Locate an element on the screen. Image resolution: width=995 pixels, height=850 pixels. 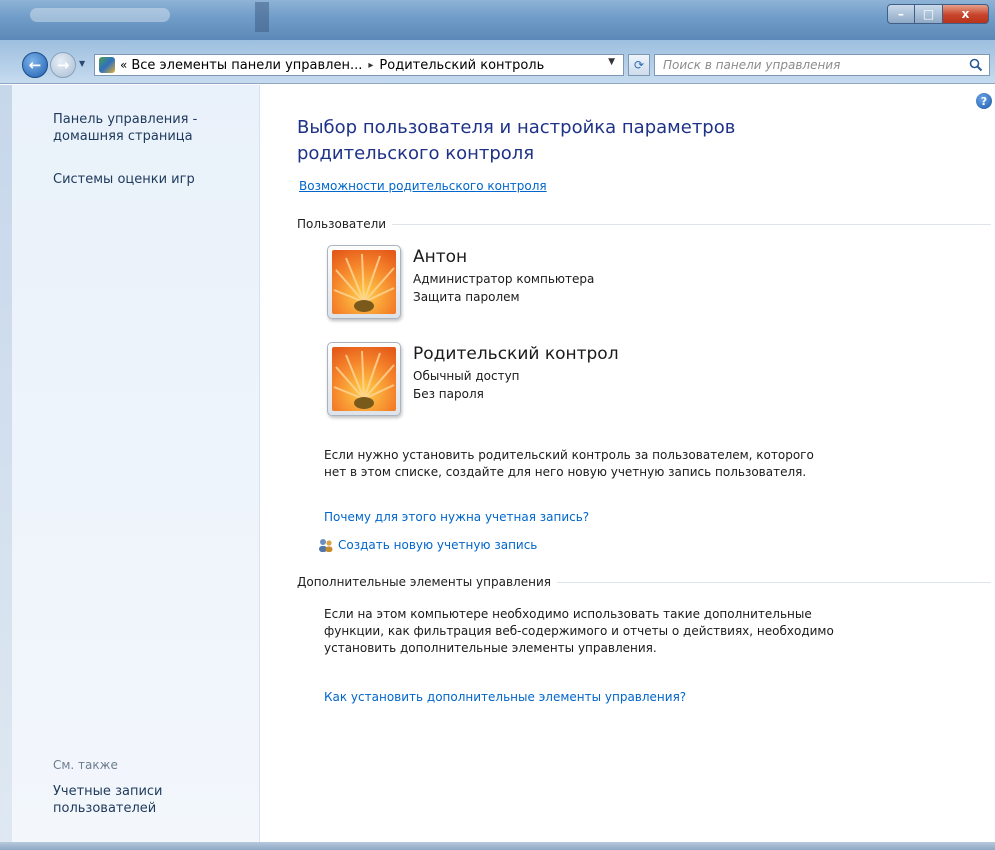
pane-edge is located at coordinates (6, 463).